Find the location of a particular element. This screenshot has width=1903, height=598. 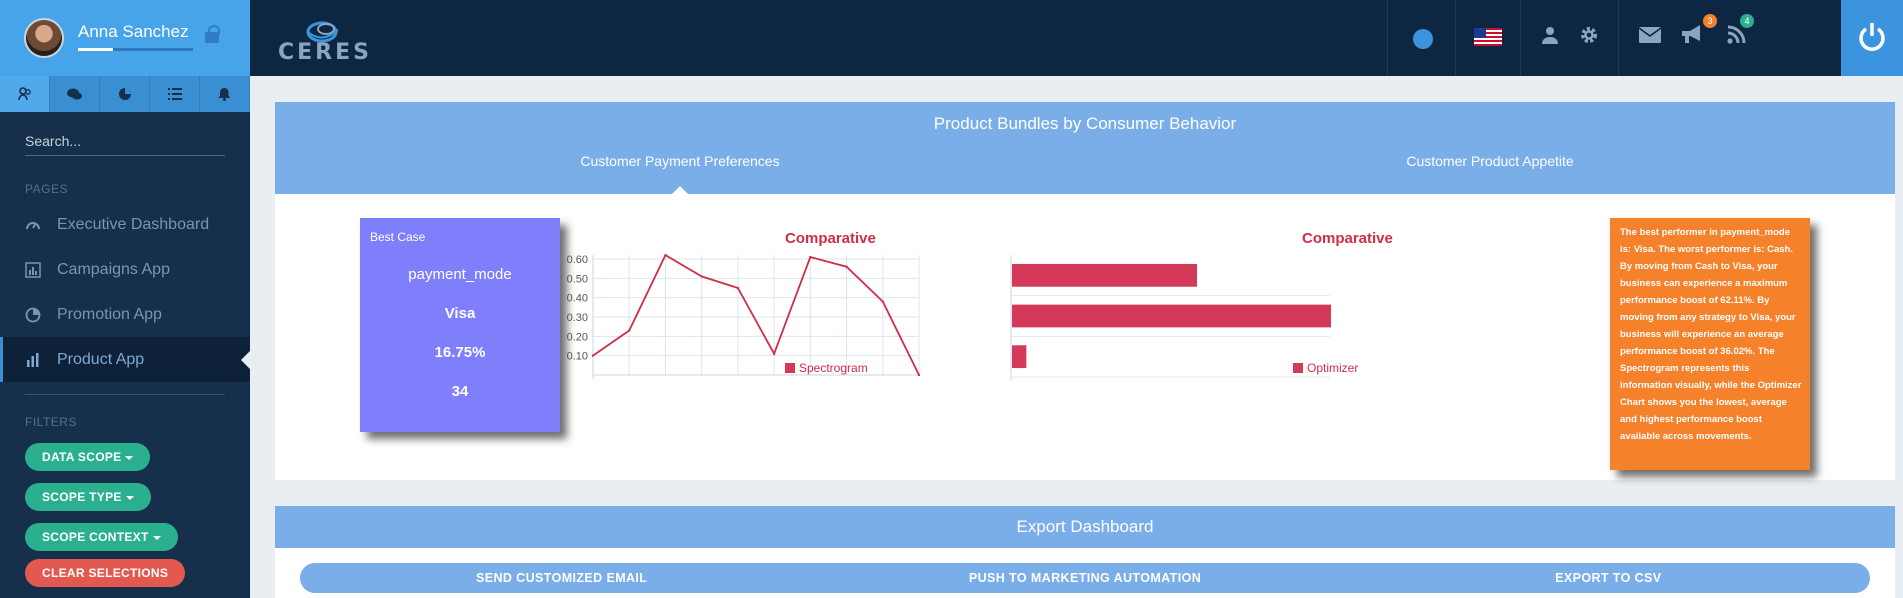

clear-selections-wrap: CLEAR SELECTIONS is located at coordinates (125, 573).